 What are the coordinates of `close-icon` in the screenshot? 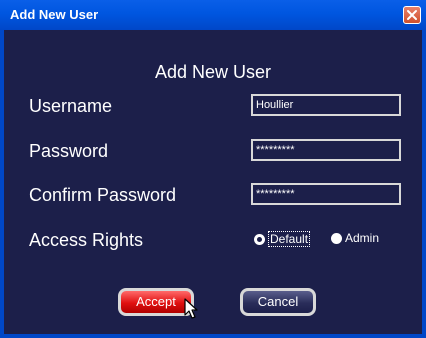 It's located at (412, 15).